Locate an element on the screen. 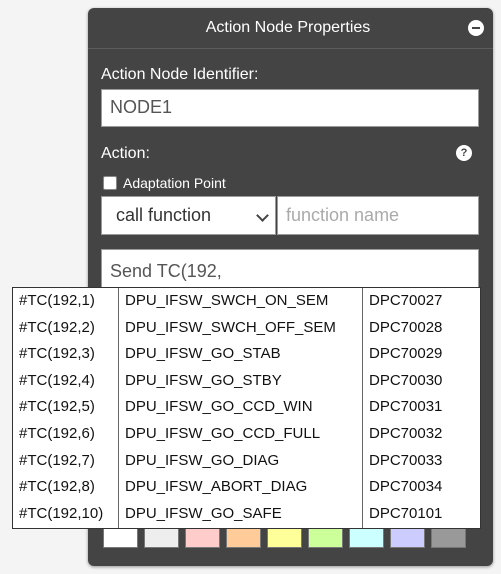 The height and width of the screenshot is (574, 501). name-cell: DPU_IFSW_GO_CCD_FULL is located at coordinates (223, 433).